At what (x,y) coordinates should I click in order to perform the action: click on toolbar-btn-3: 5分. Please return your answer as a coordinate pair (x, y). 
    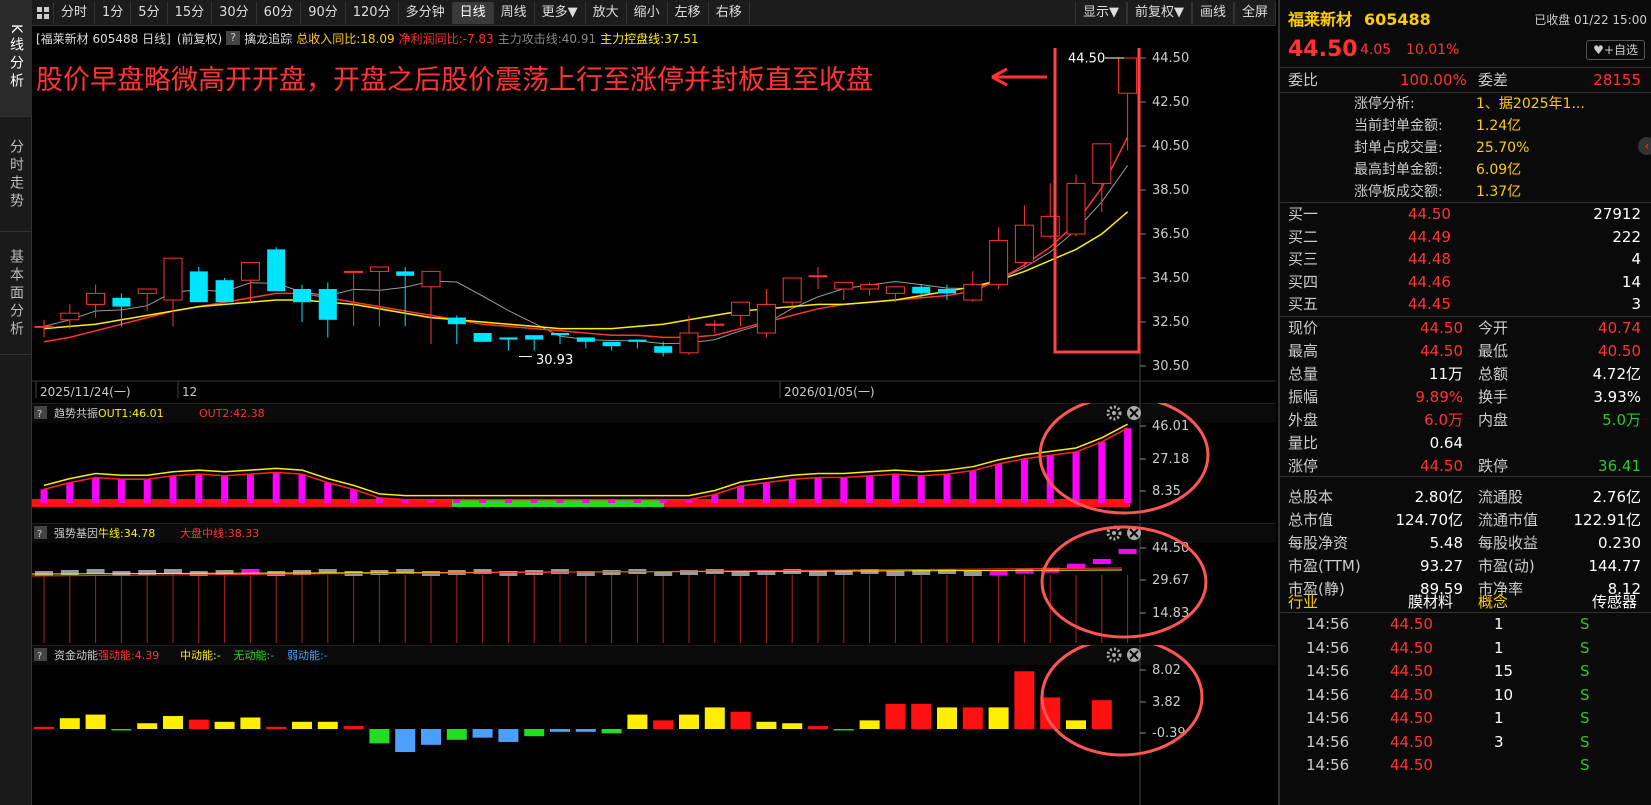
    Looking at the image, I should click on (149, 12).